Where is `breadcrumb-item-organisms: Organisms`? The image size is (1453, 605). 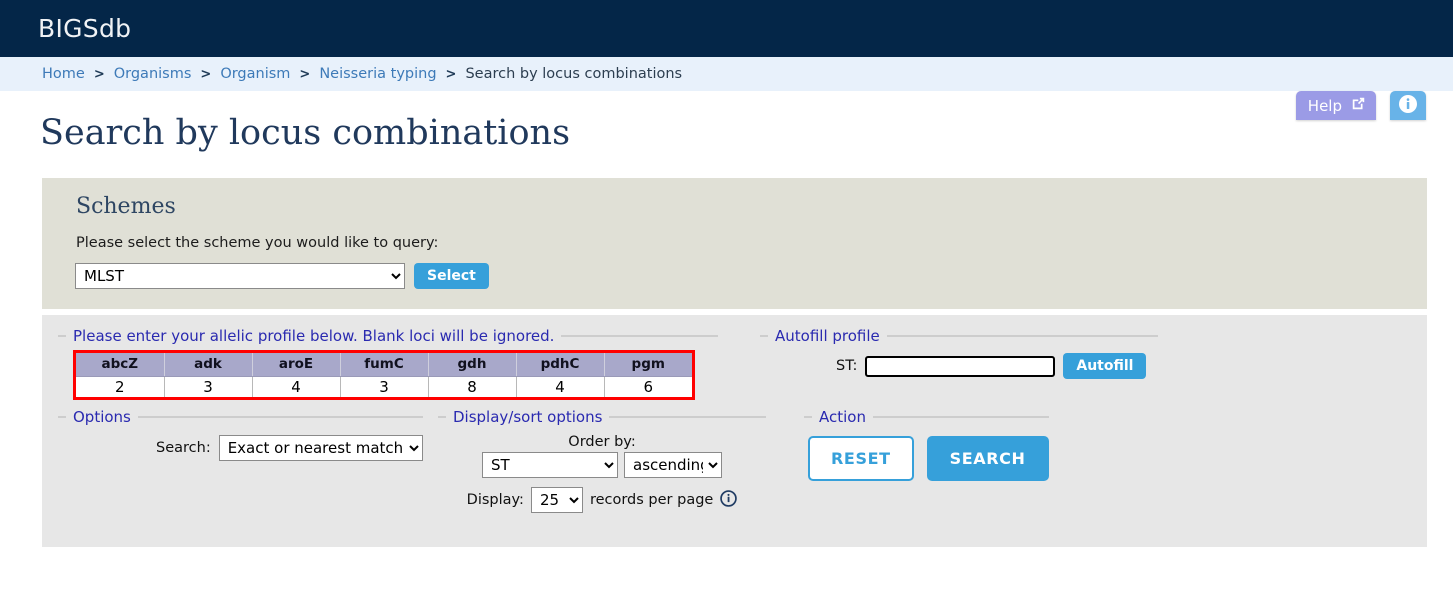
breadcrumb-item-organisms: Organisms is located at coordinates (153, 74).